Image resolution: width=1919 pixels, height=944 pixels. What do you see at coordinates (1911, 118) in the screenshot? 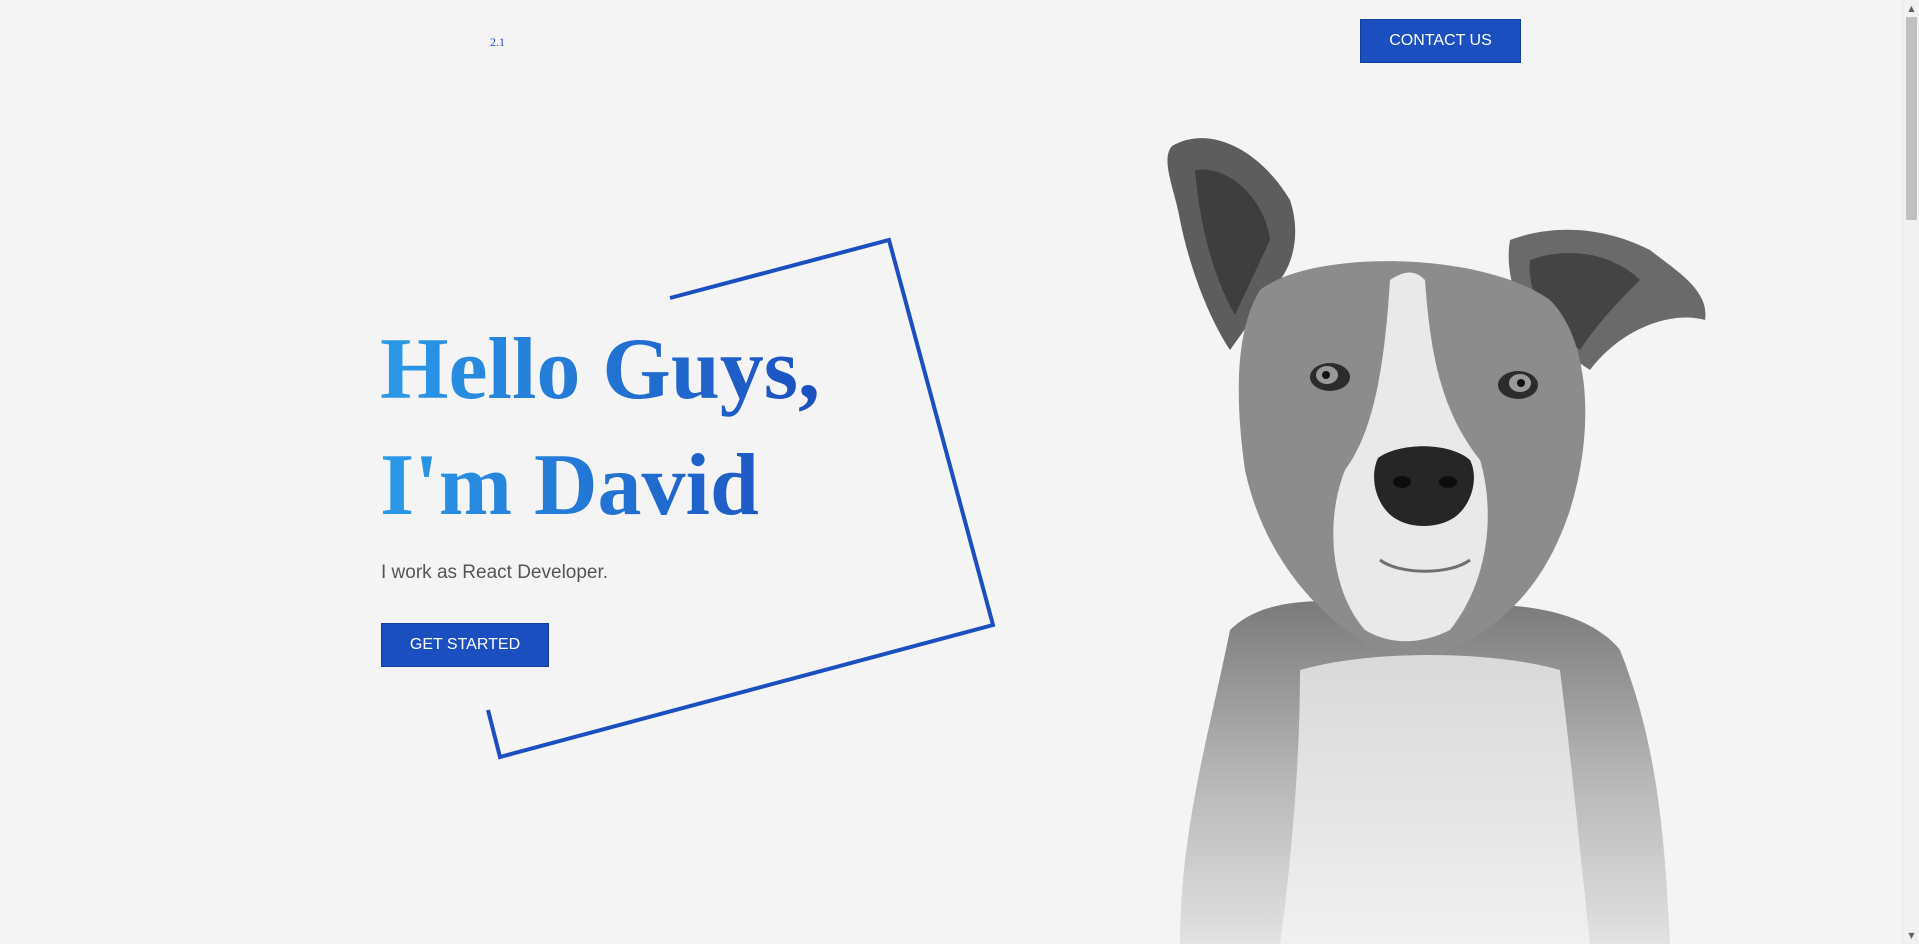
I see `scroll-thumb` at bounding box center [1911, 118].